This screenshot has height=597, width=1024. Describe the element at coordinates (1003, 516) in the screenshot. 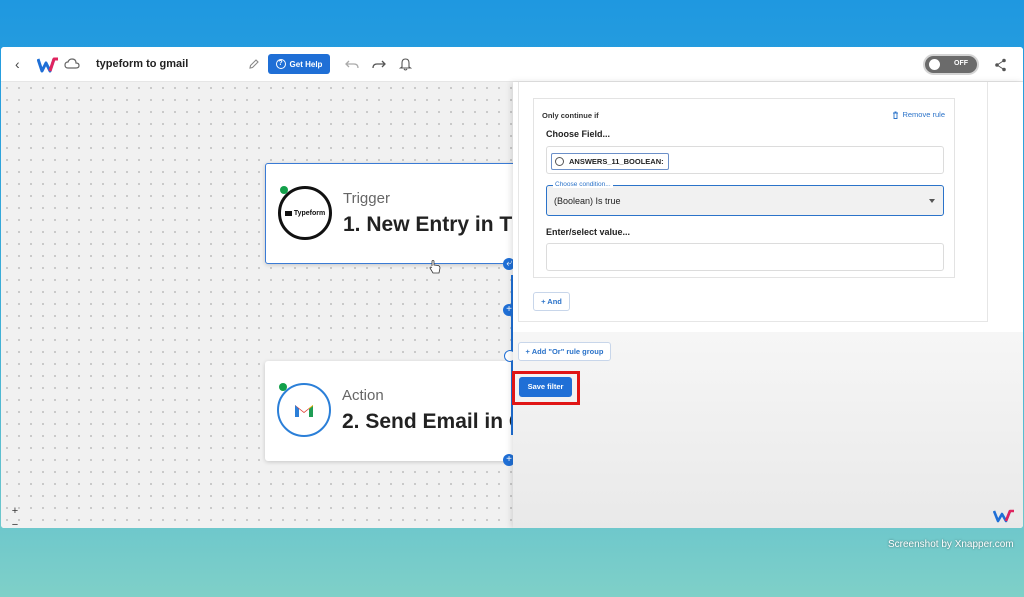

I see `brand-logo-icon` at that location.